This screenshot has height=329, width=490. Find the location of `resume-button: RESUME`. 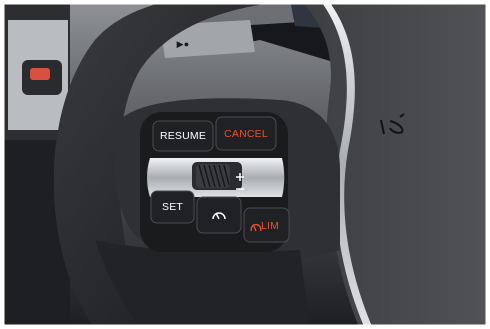

resume-button: RESUME is located at coordinates (183, 136).